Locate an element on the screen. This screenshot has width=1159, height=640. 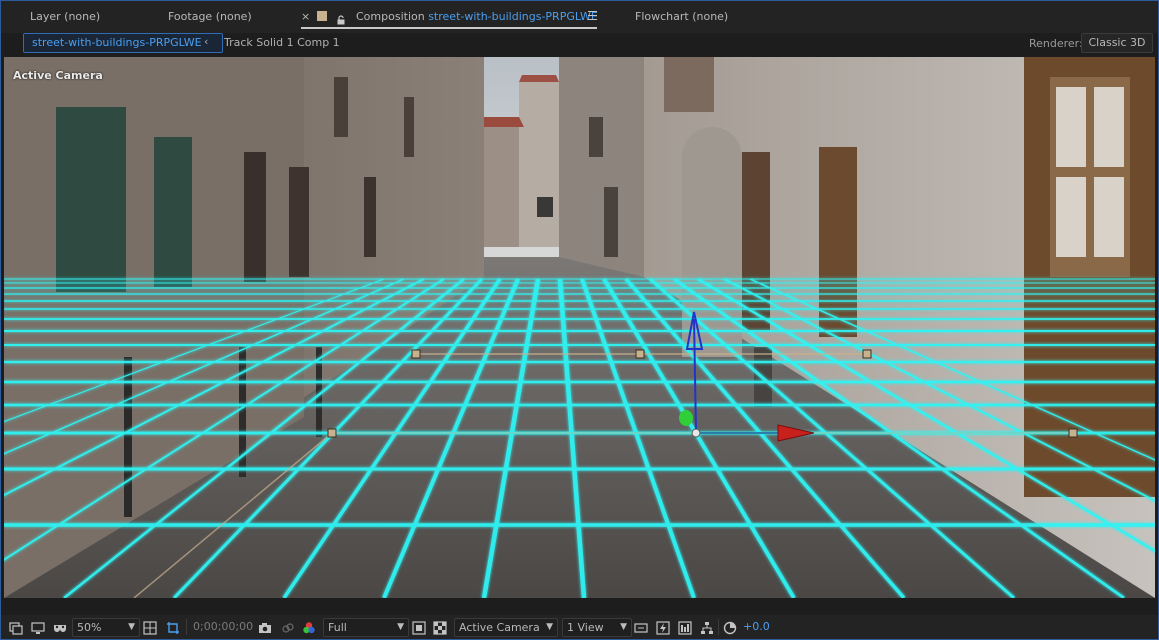
exposure-value: +0.0 is located at coordinates (756, 627).